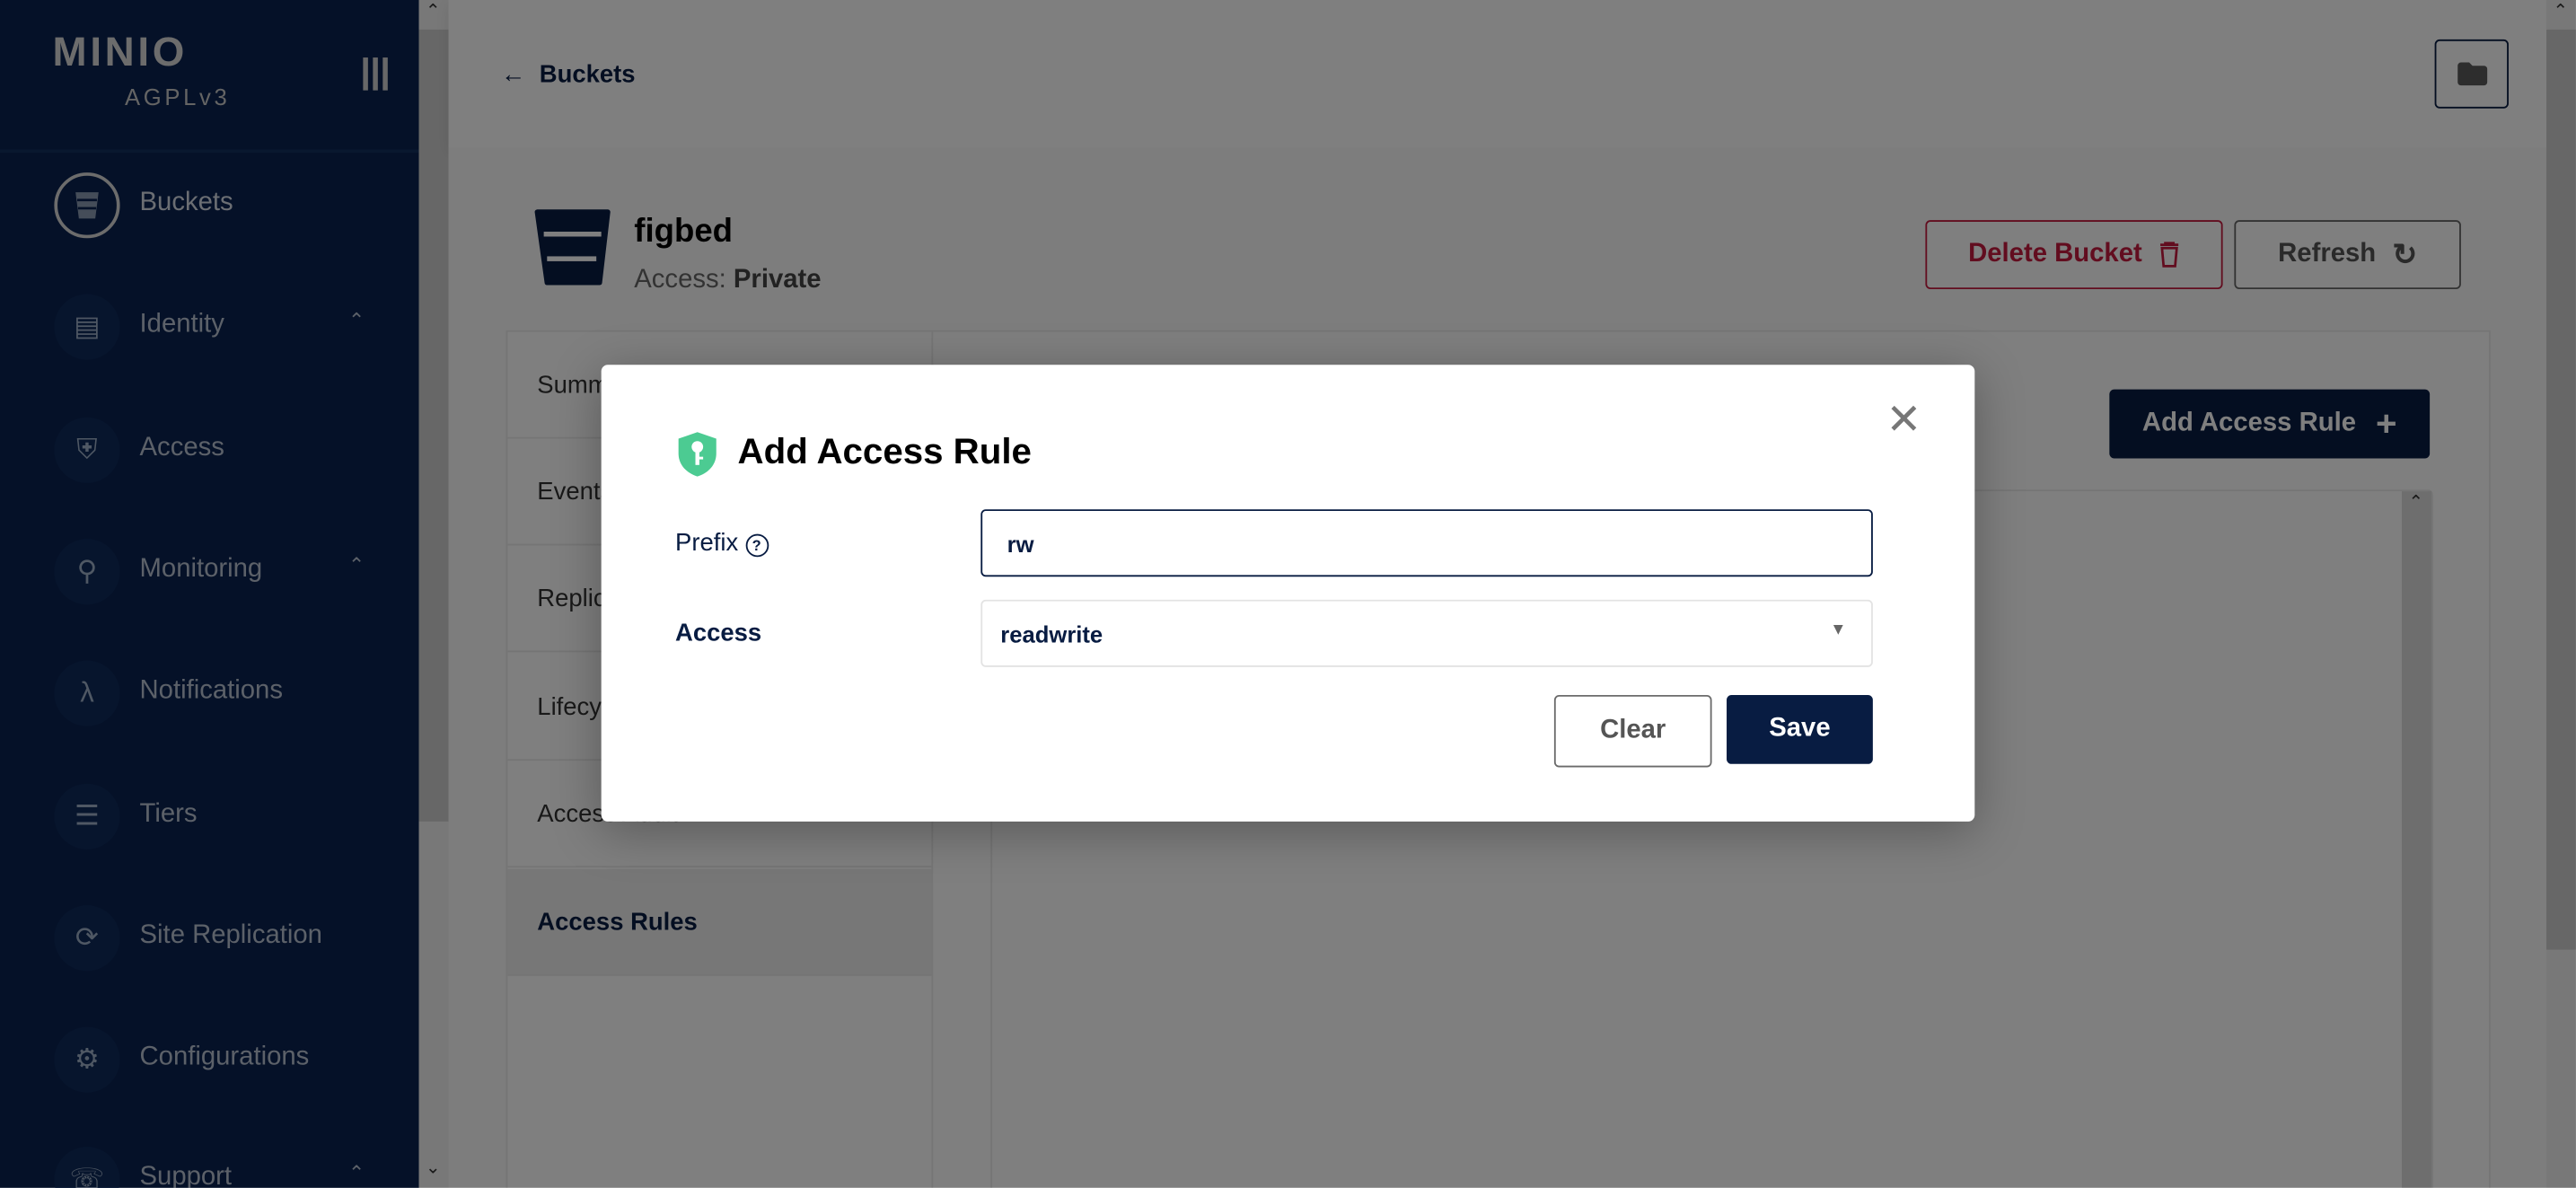 Image resolution: width=2576 pixels, height=1188 pixels. I want to click on shield-key-icon, so click(697, 454).